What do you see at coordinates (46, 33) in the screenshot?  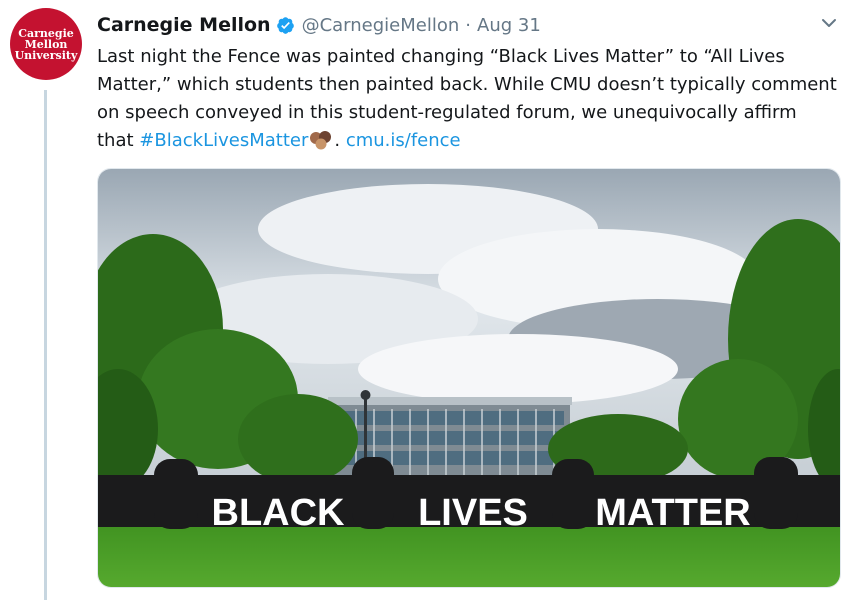 I see `avatar-line-1: Carnegie` at bounding box center [46, 33].